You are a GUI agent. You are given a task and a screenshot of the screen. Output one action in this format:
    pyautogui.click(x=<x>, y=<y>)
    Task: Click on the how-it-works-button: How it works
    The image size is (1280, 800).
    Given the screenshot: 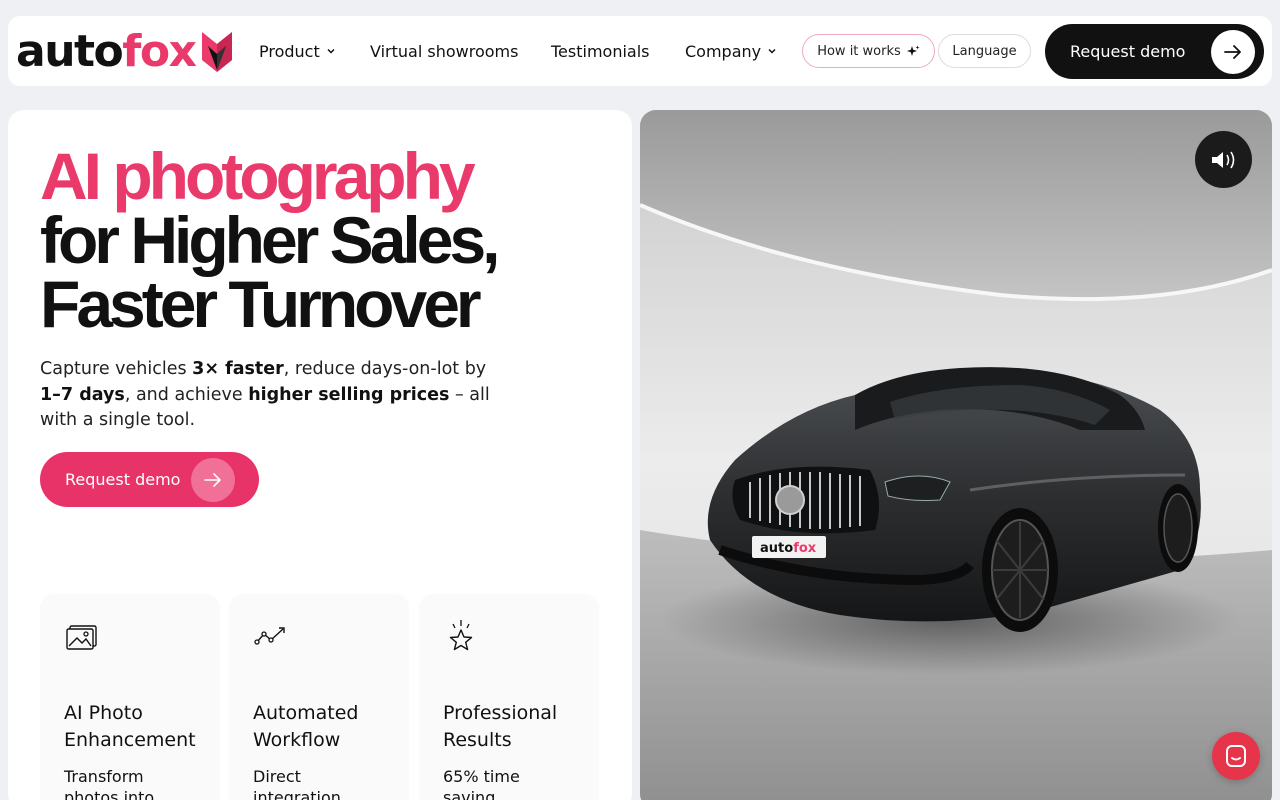 What is the action you would take?
    pyautogui.click(x=868, y=51)
    